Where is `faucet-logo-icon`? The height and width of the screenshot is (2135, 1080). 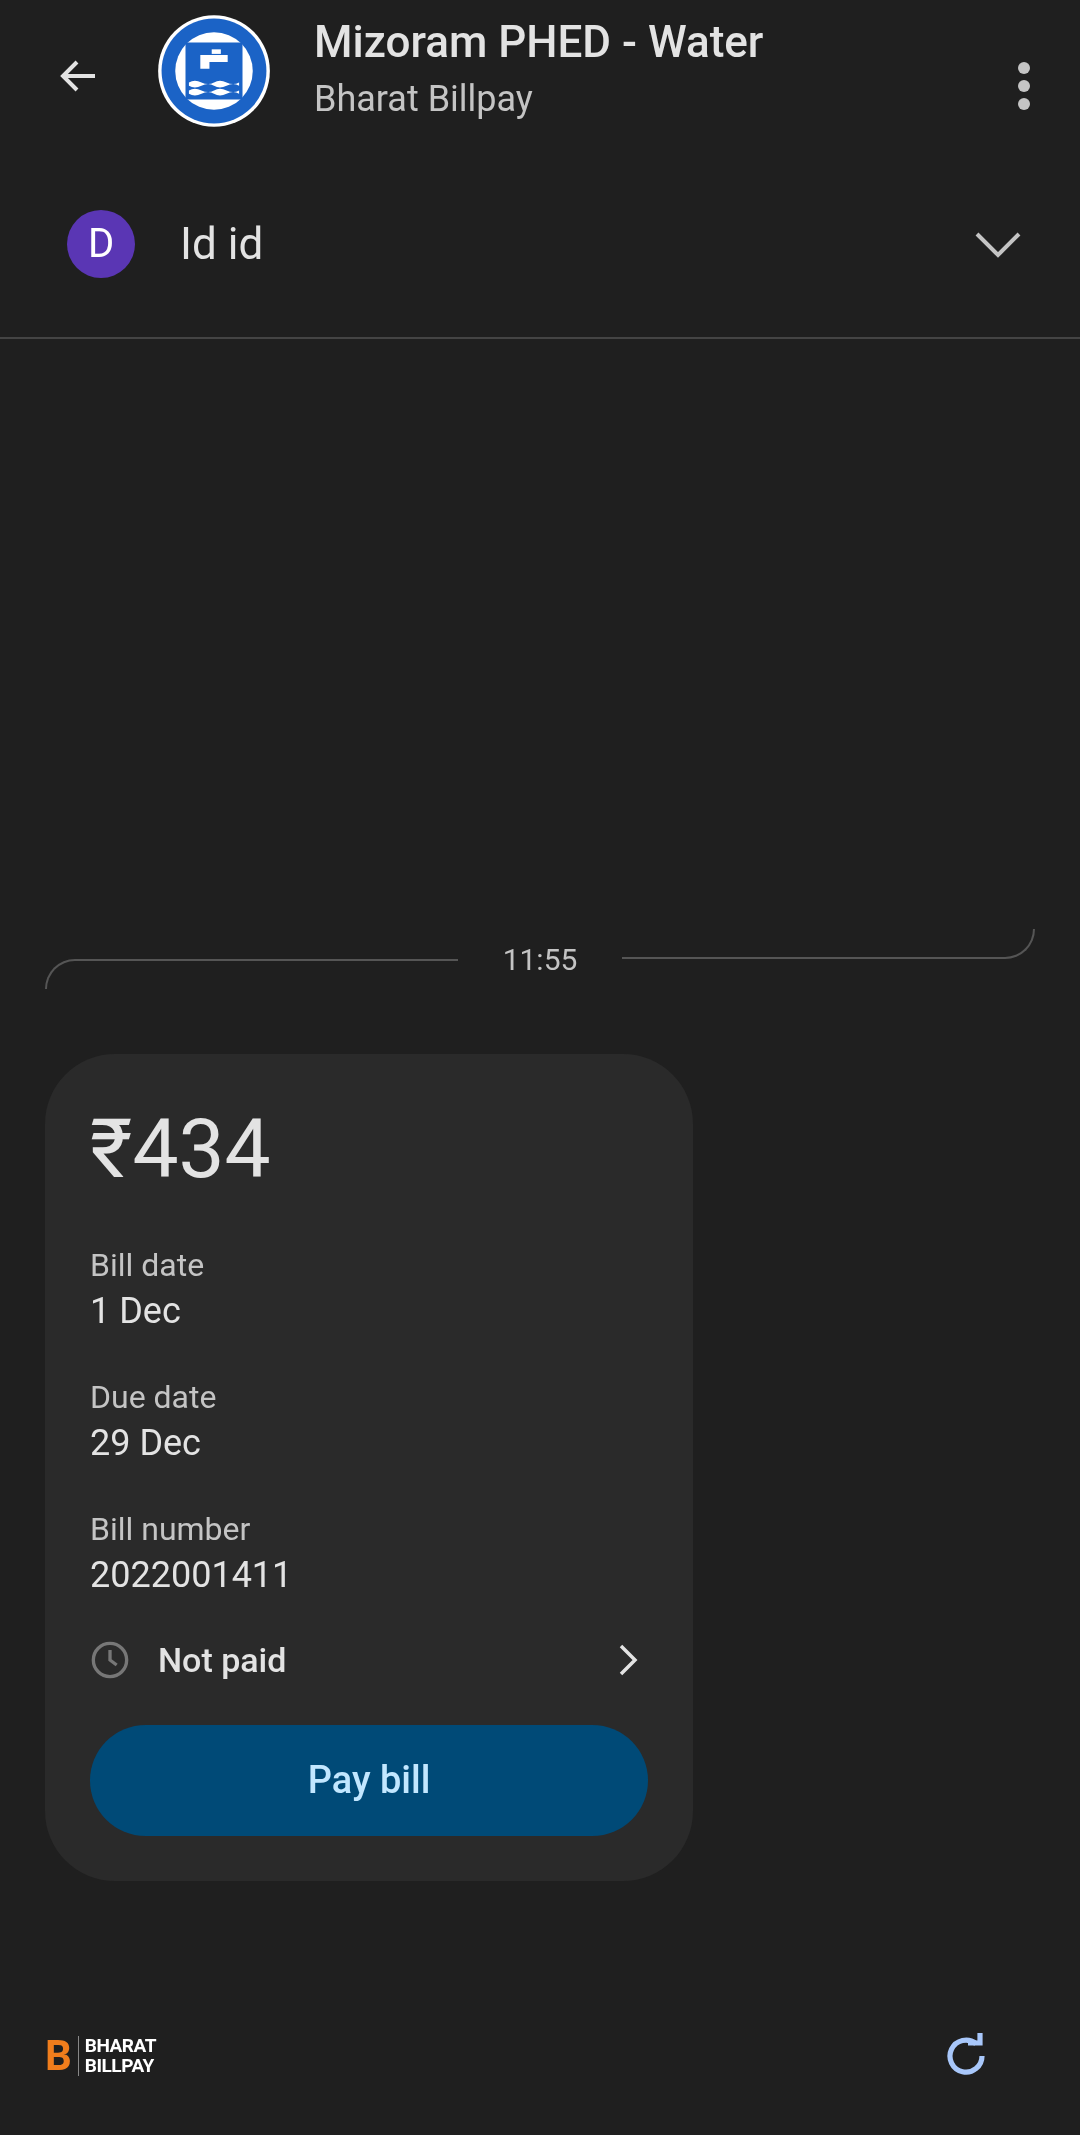
faucet-logo-icon is located at coordinates (214, 71).